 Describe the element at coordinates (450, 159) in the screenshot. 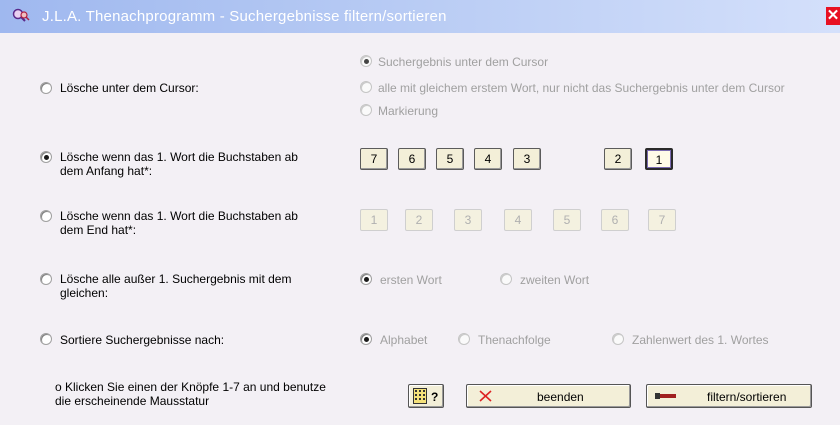

I see `start-button-5: 5` at that location.